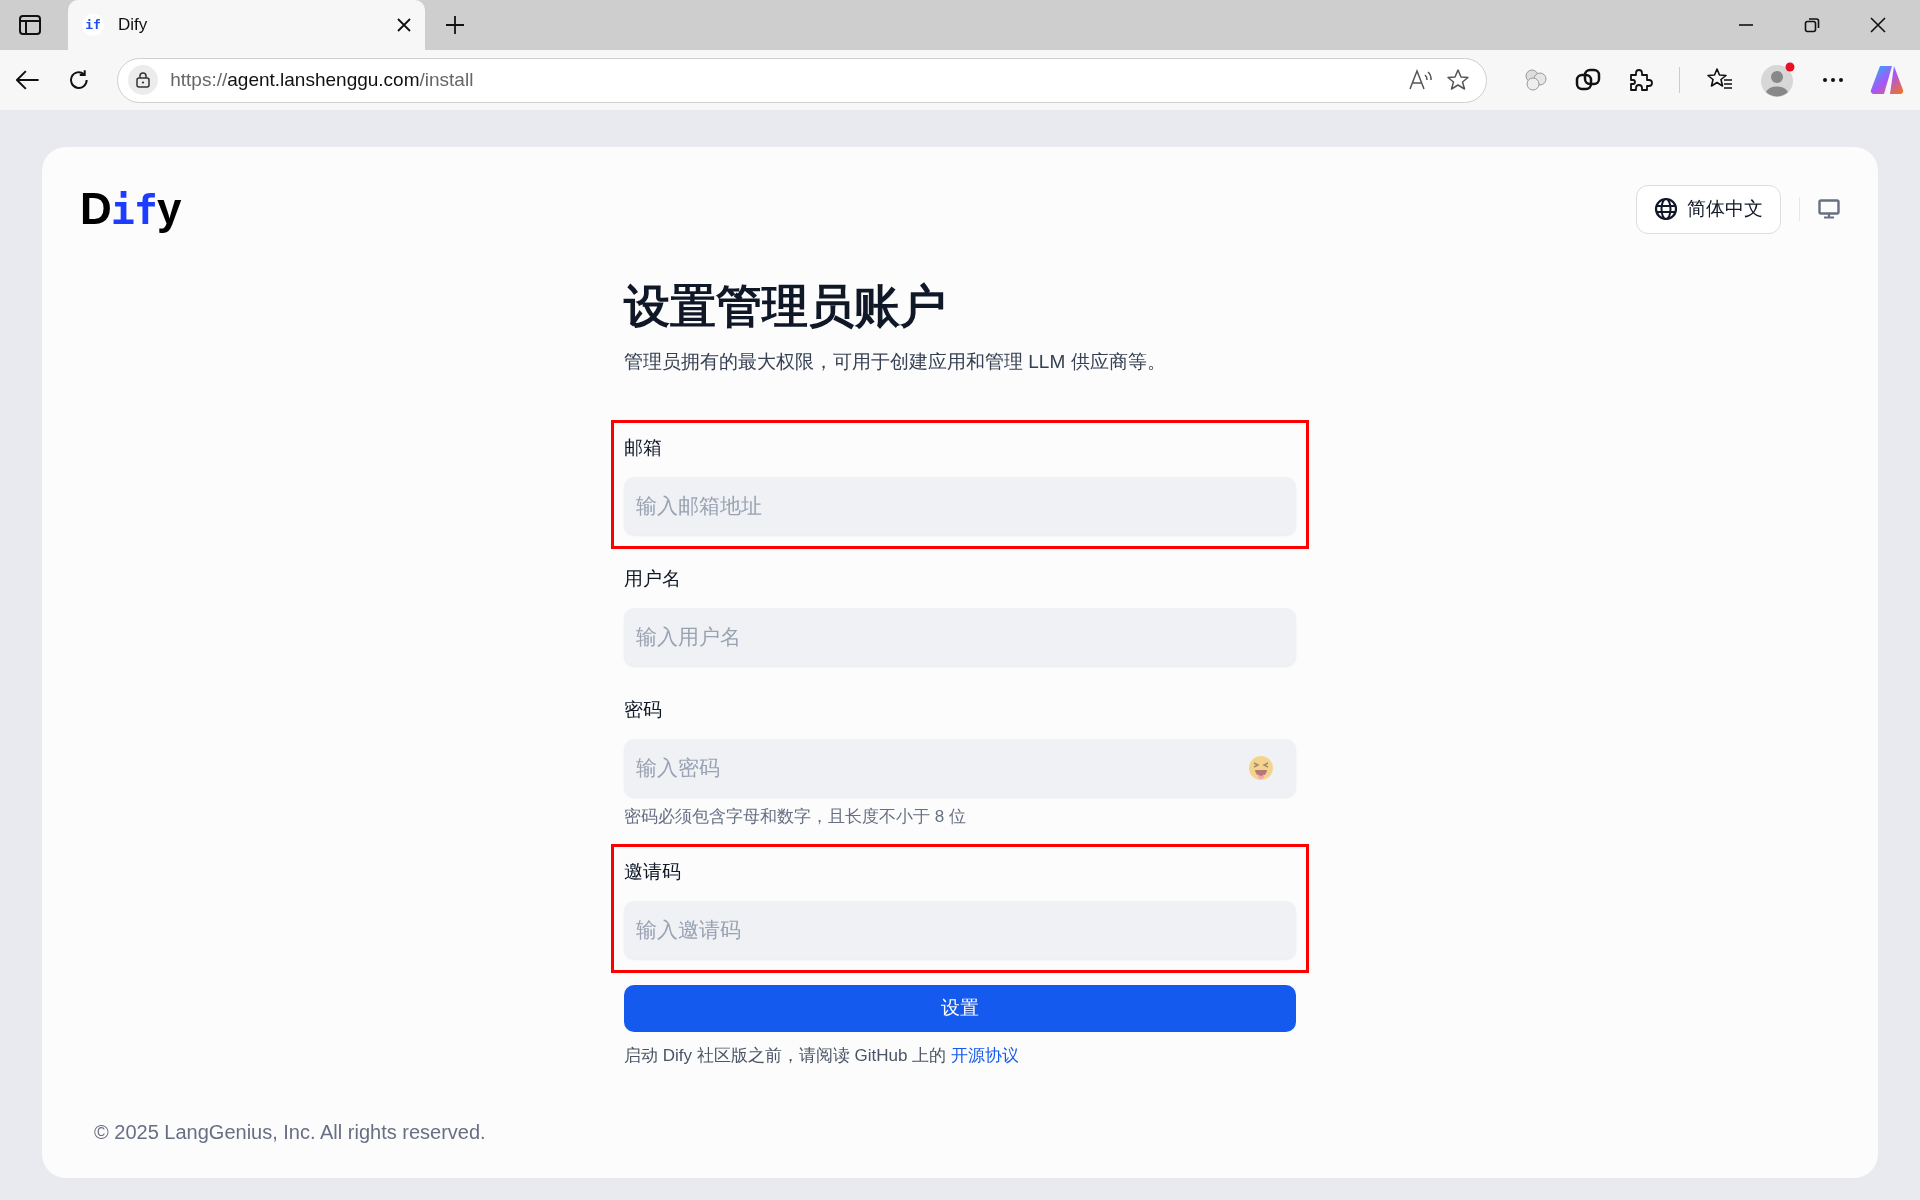 The height and width of the screenshot is (1200, 1920). Describe the element at coordinates (143, 80) in the screenshot. I see `lock-icon` at that location.